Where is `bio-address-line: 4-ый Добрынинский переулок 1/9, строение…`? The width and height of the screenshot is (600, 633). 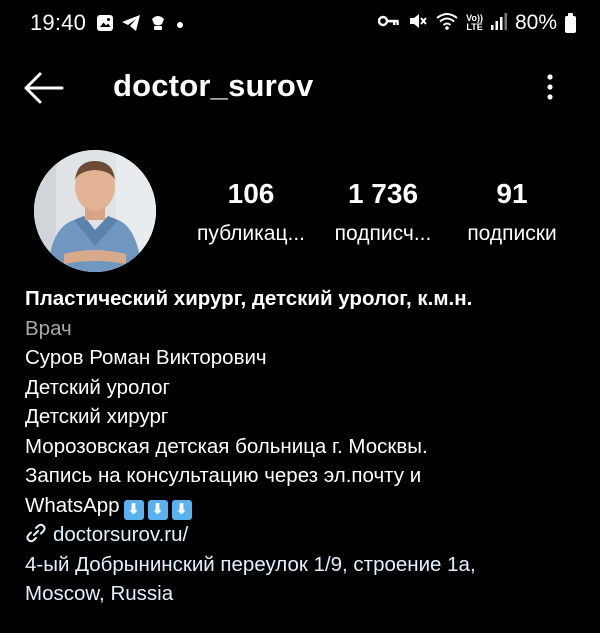
bio-address-line: 4-ый Добрынинский переулок 1/9, строение… is located at coordinates (305, 565).